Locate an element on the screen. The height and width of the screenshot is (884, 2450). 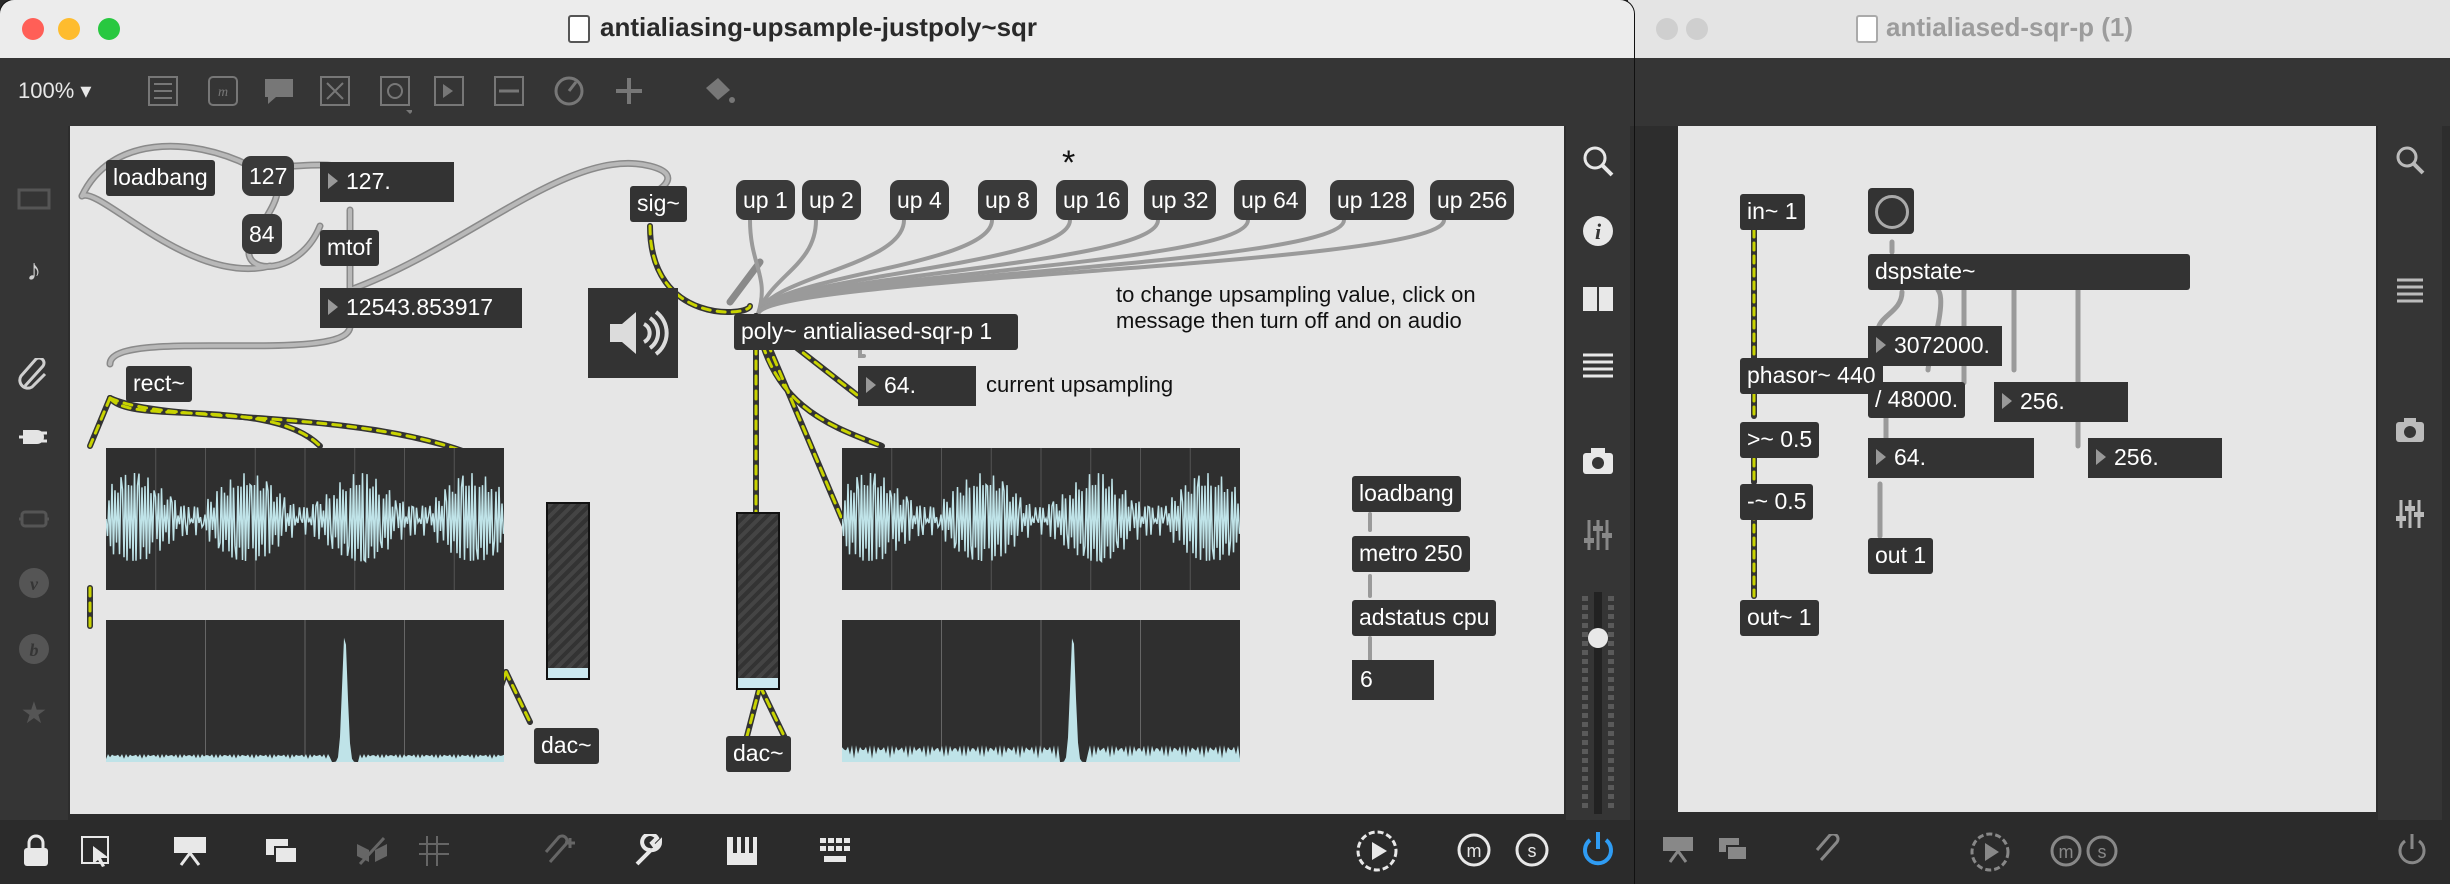
add-object-icon is located at coordinates (629, 97).